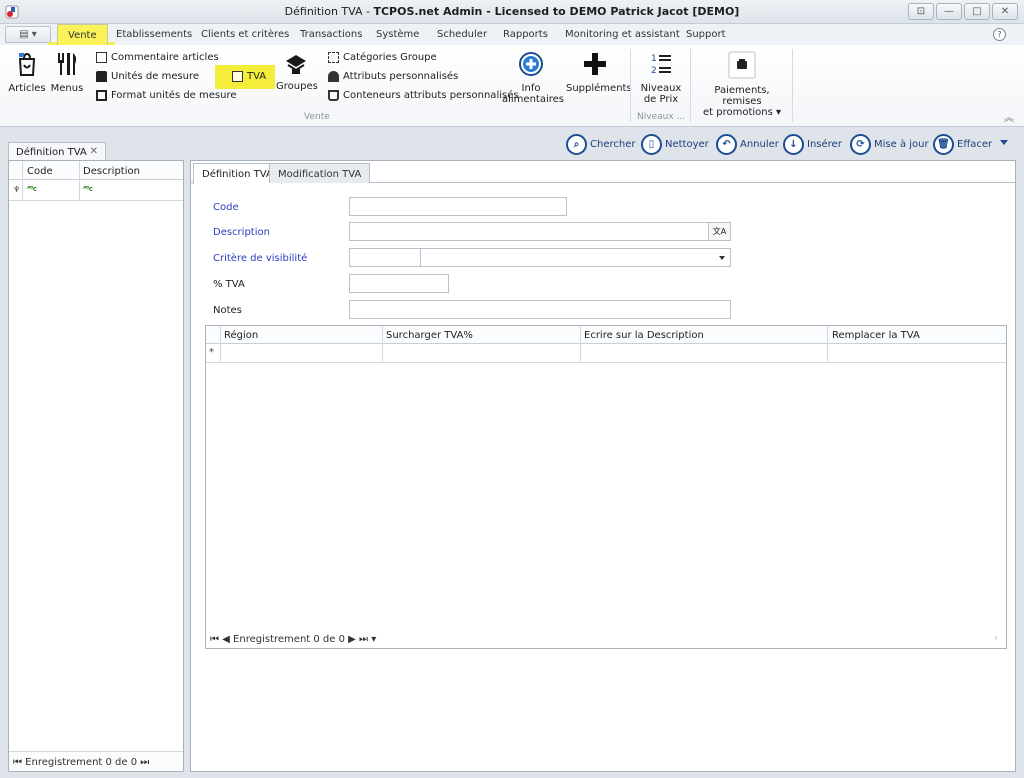  Describe the element at coordinates (661, 65) in the screenshot. I see `numbered-list-icon: 1 2` at that location.